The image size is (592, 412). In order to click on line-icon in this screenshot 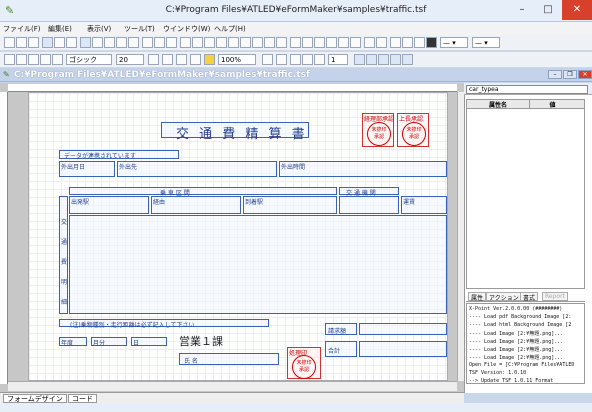, I will do `click(109, 42)`.